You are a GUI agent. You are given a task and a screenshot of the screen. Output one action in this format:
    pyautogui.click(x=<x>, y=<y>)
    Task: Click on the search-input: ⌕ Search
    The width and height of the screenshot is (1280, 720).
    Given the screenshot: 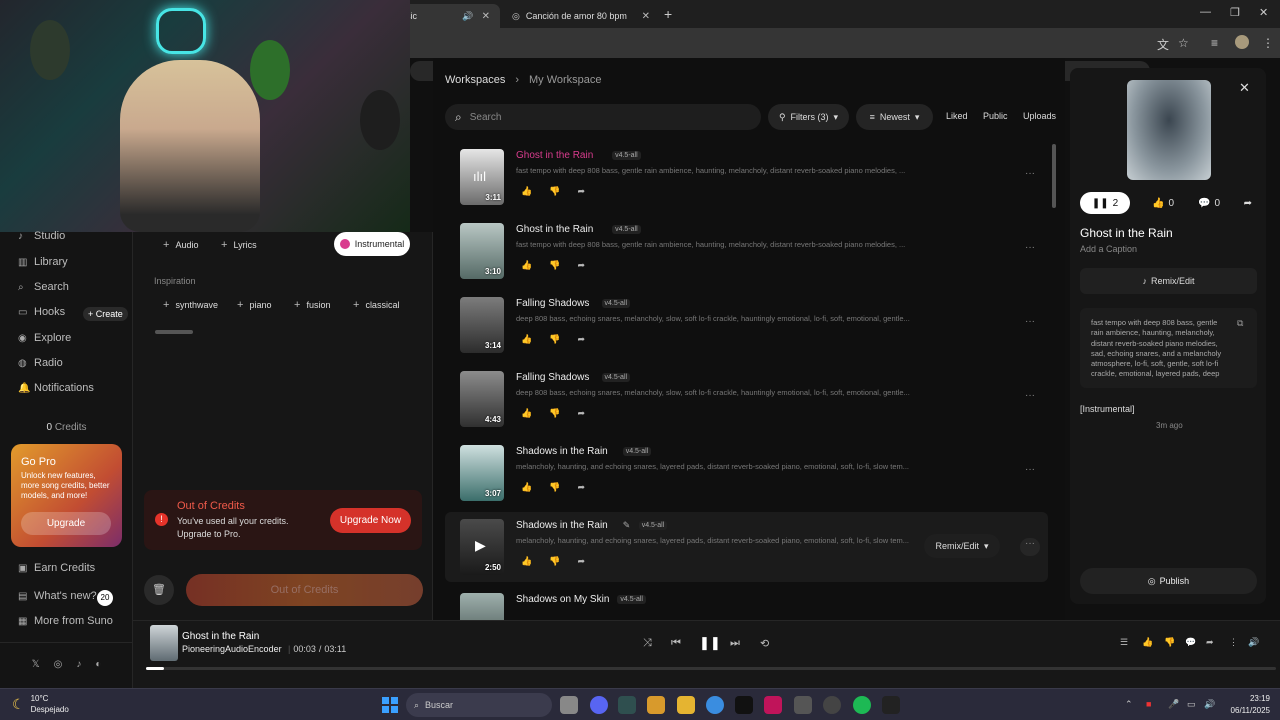 What is the action you would take?
    pyautogui.click(x=603, y=117)
    